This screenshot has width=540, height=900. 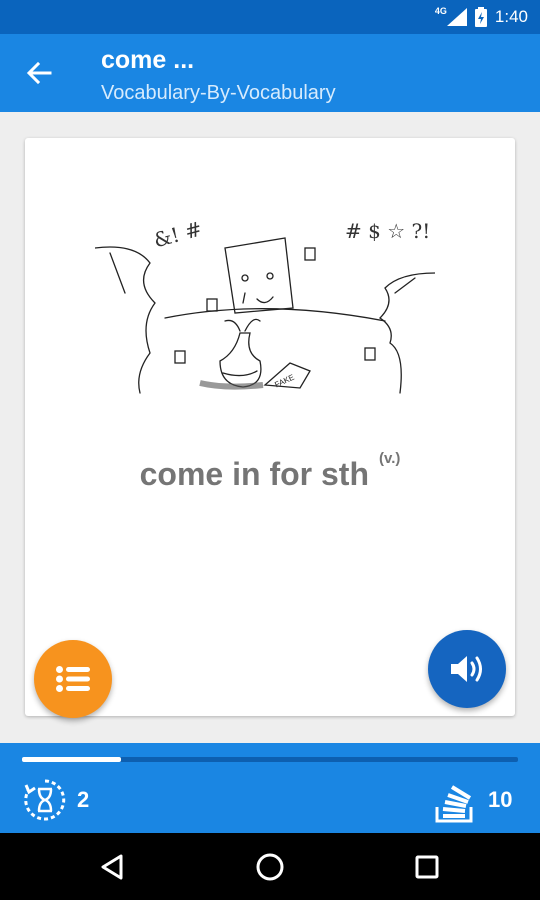 I want to click on nav-recents-button, so click(x=427, y=867).